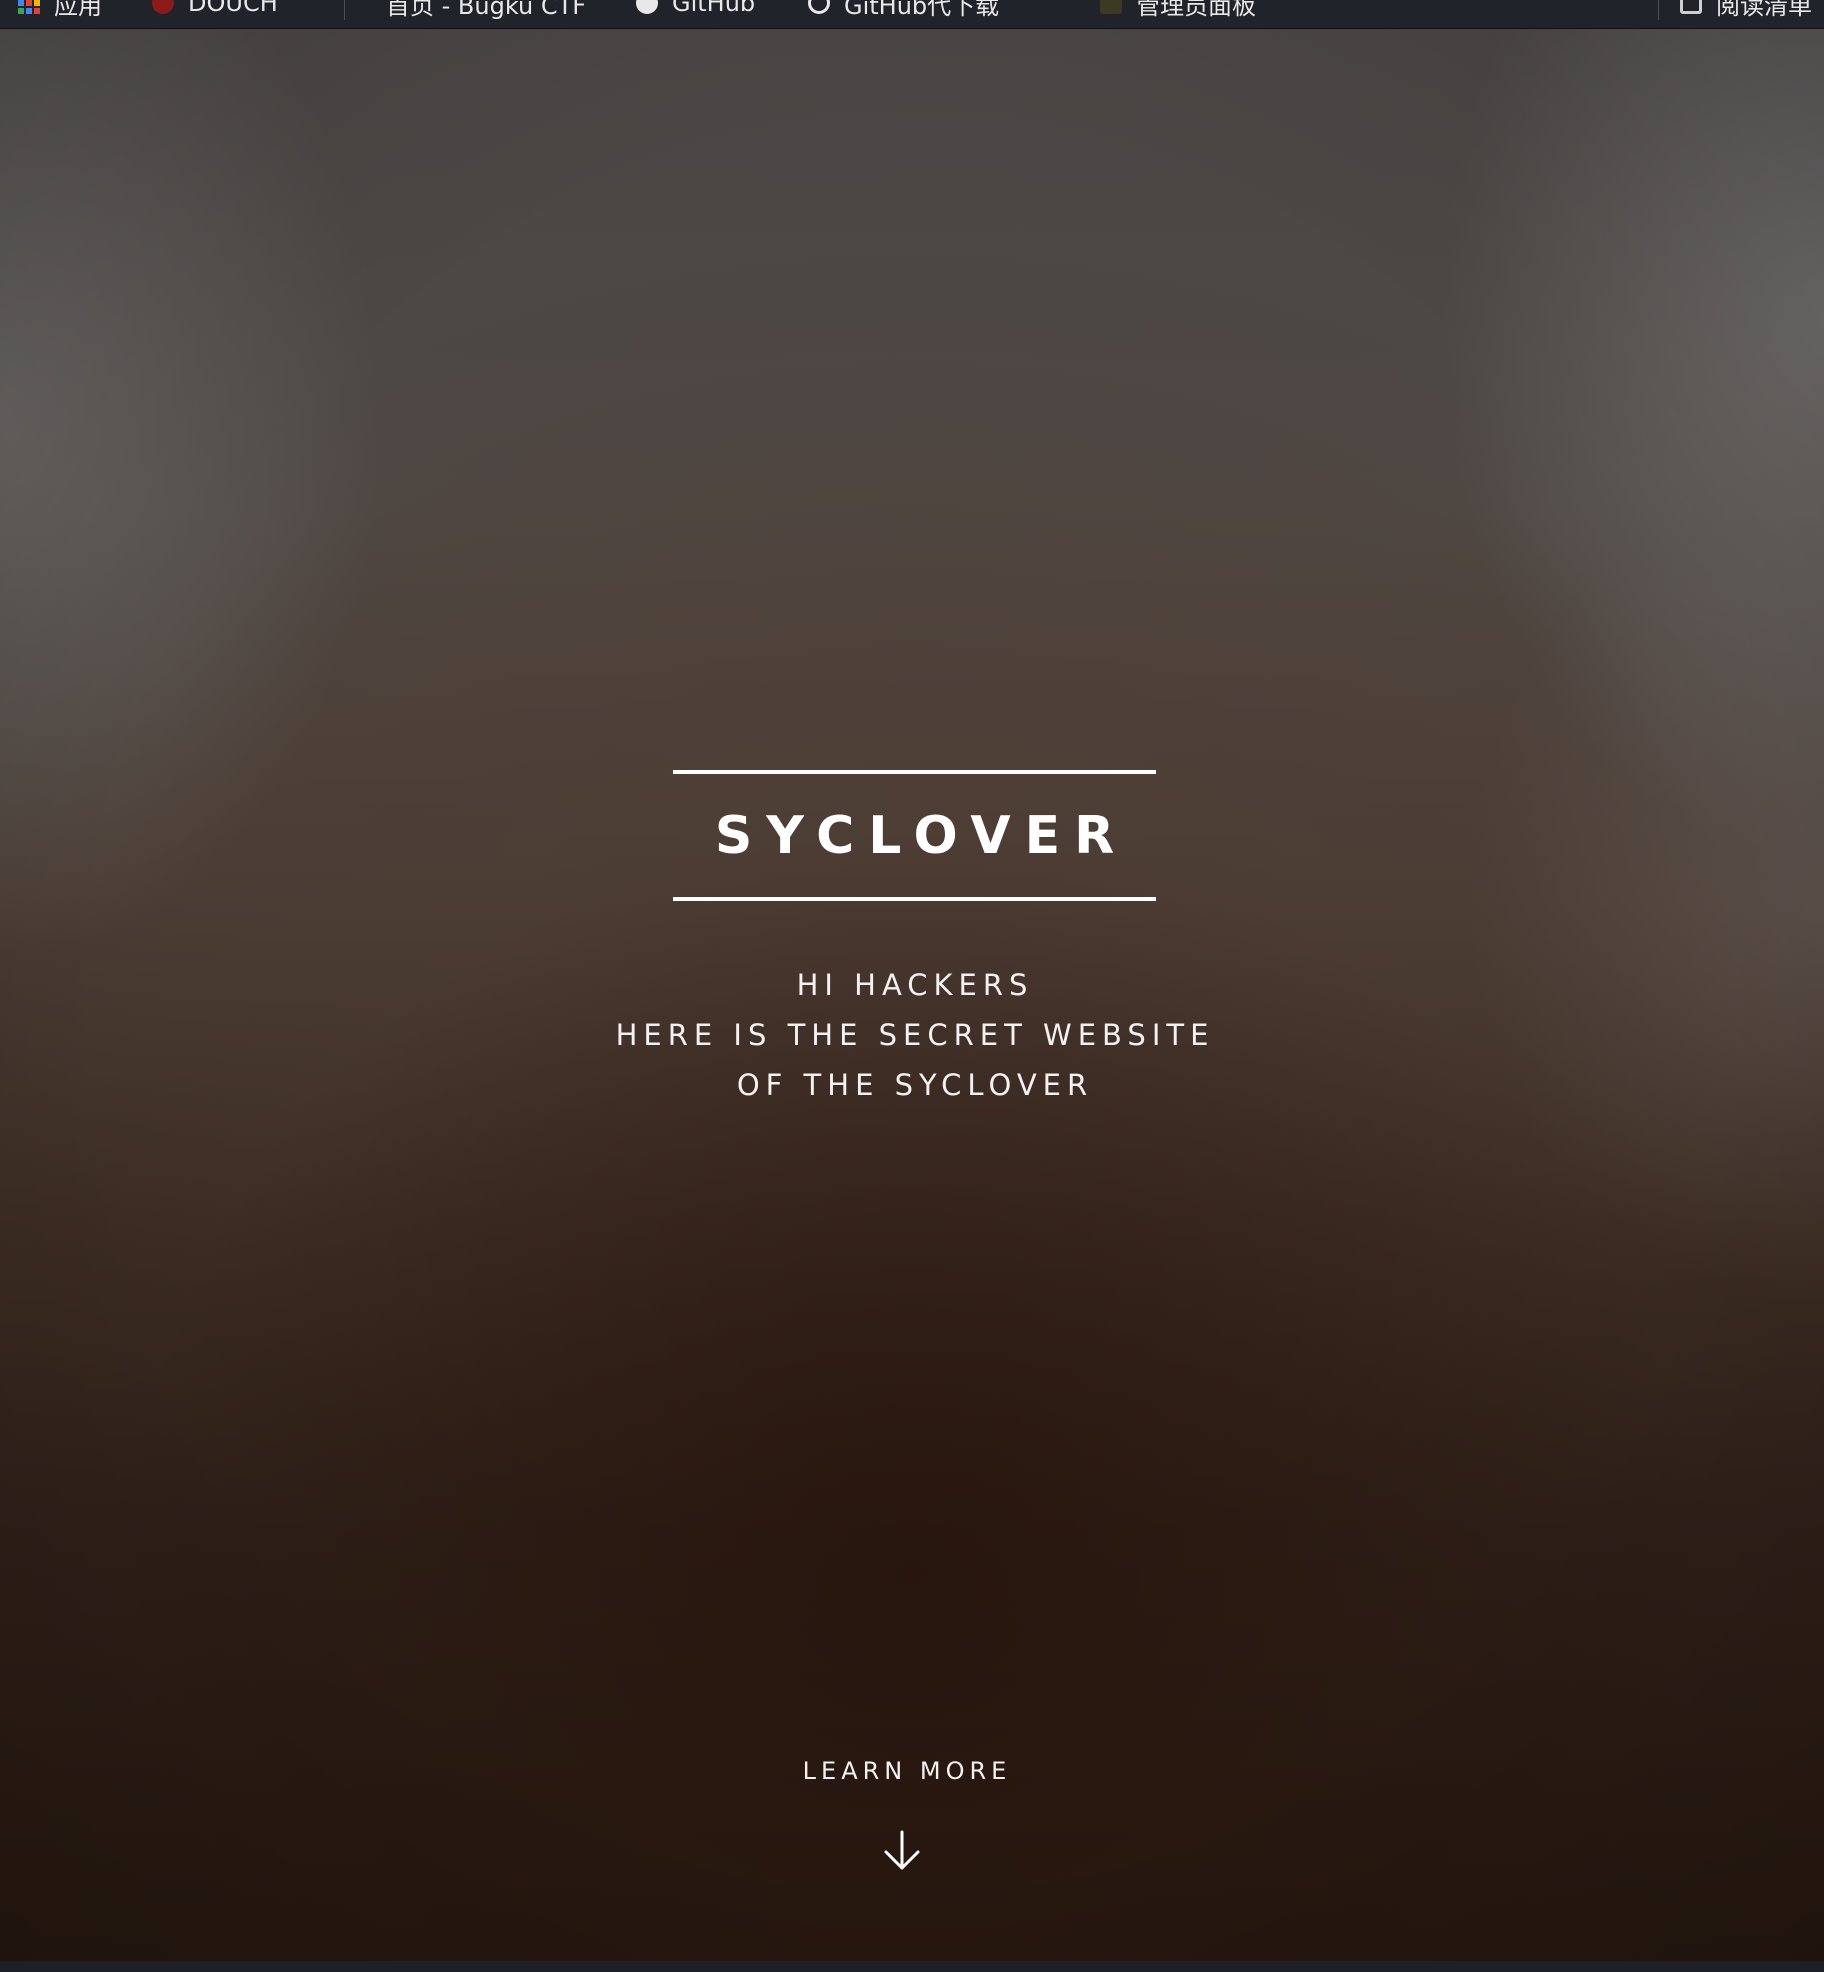 The image size is (1824, 1972). I want to click on bookmark-bugku: 首页 - Bugku CTF, so click(486, 10).